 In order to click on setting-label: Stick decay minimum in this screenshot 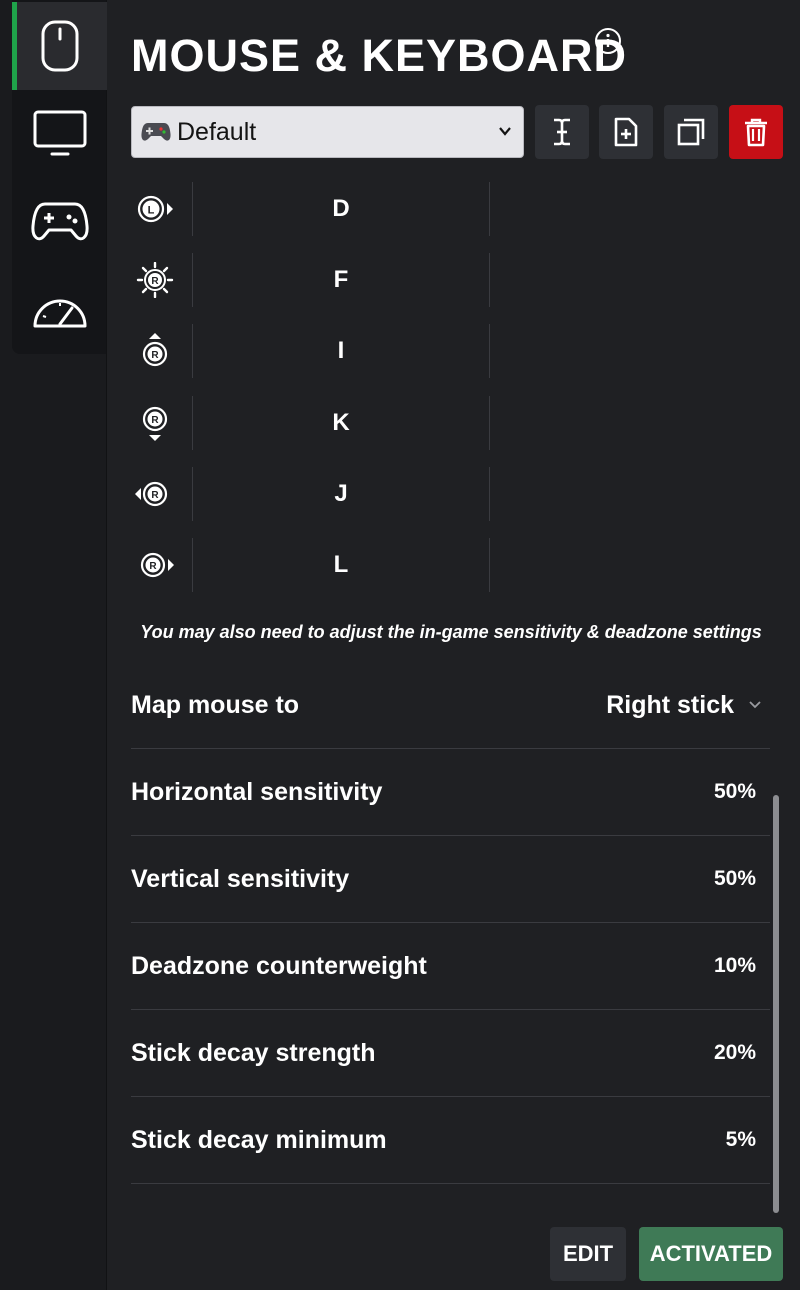, I will do `click(259, 1140)`.